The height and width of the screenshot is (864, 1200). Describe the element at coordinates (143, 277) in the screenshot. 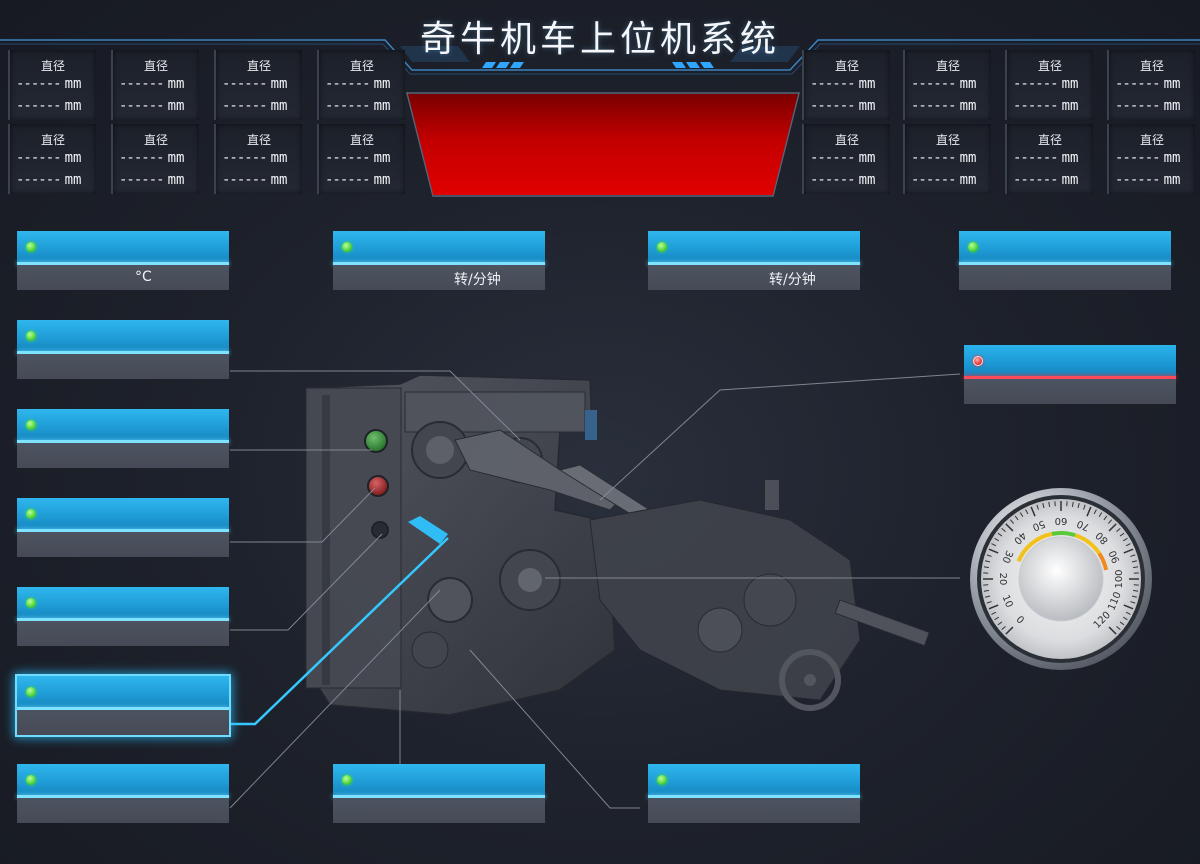

I see `panel-unit: °C` at that location.